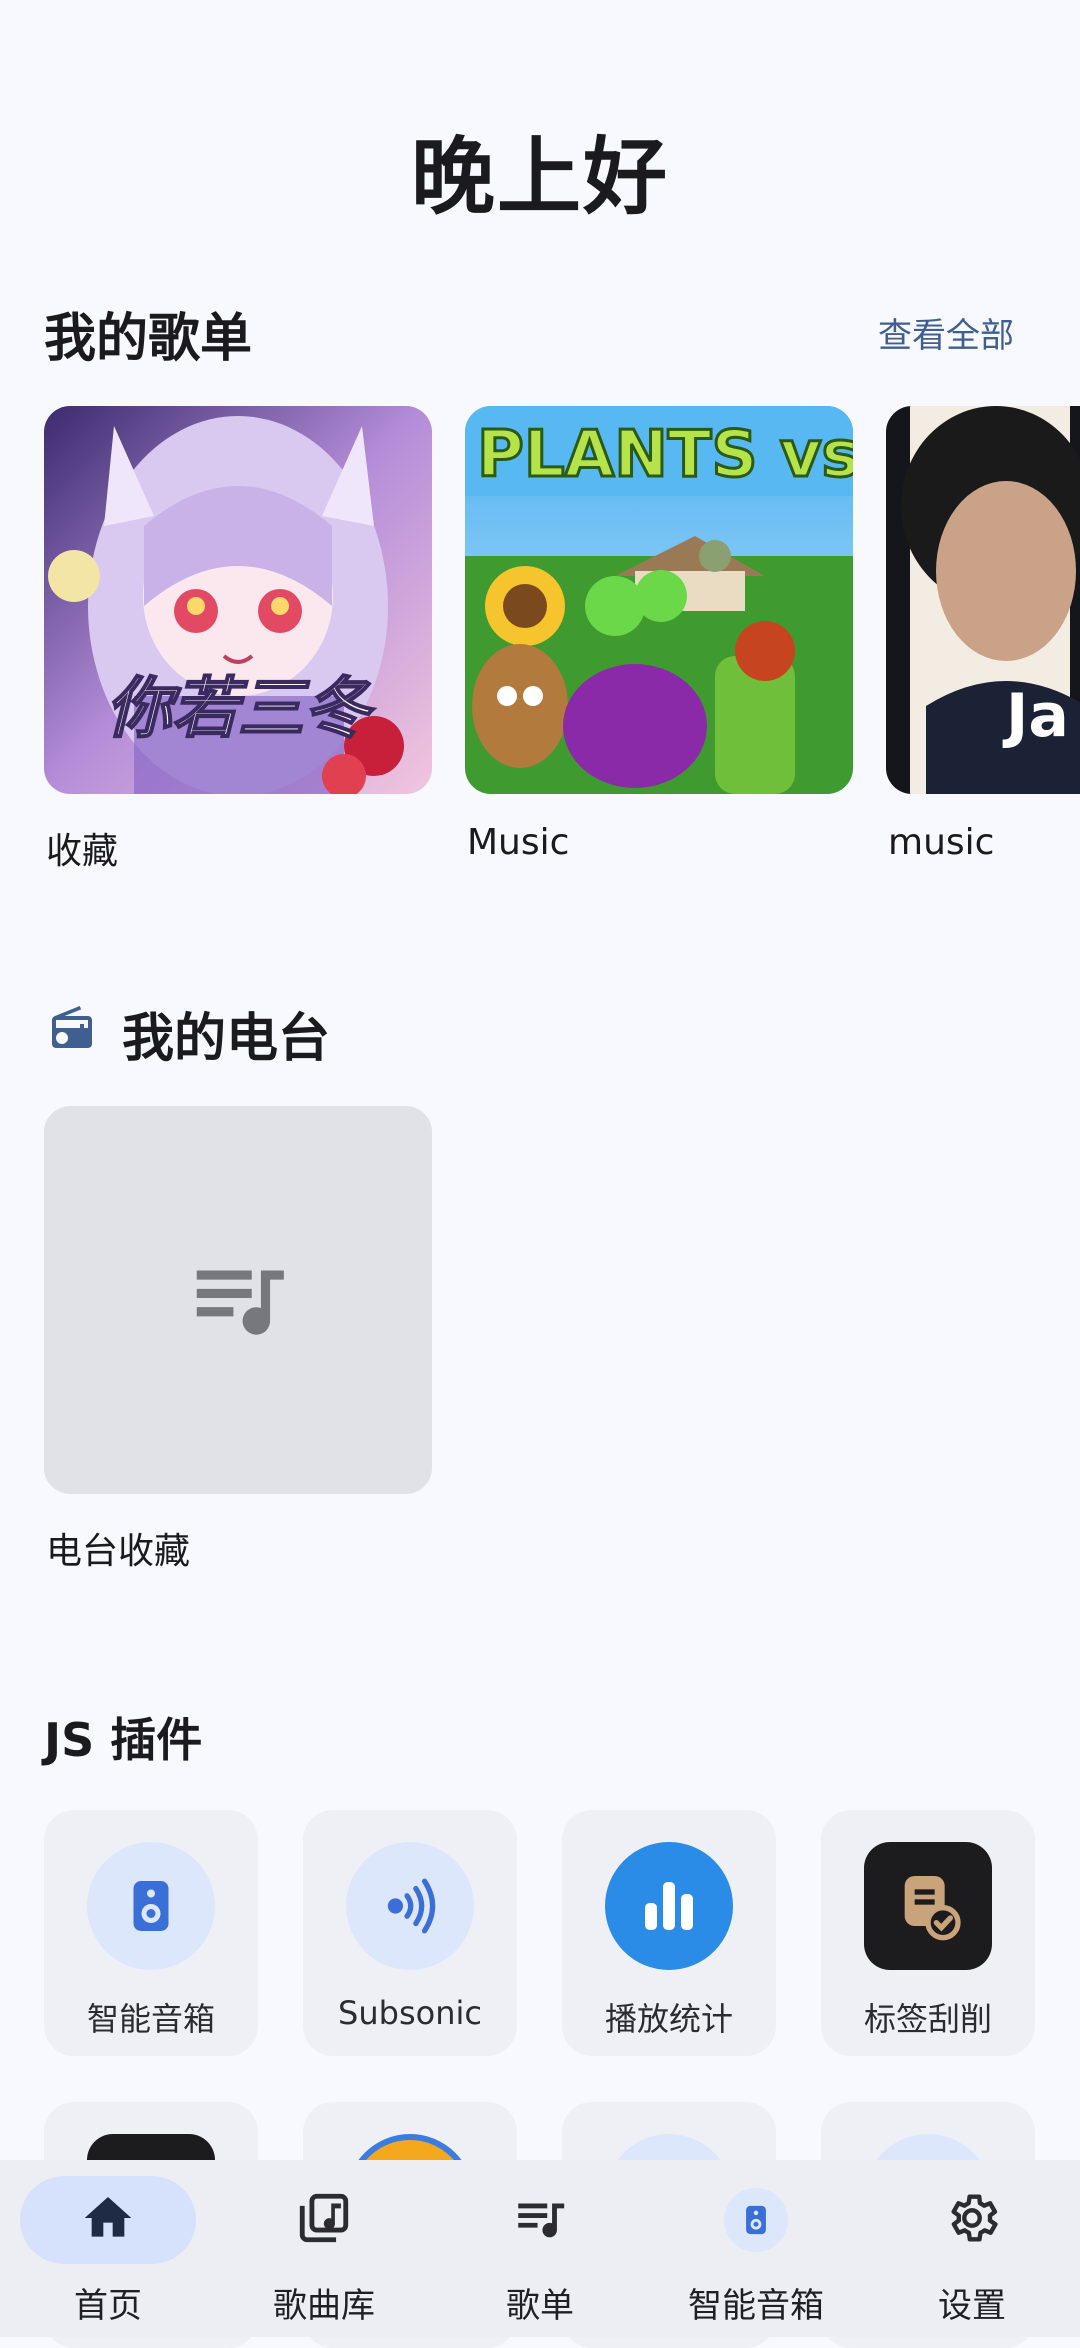 Image resolution: width=1080 pixels, height=2348 pixels. Describe the element at coordinates (540, 2306) in the screenshot. I see `nav-label: 歌单` at that location.